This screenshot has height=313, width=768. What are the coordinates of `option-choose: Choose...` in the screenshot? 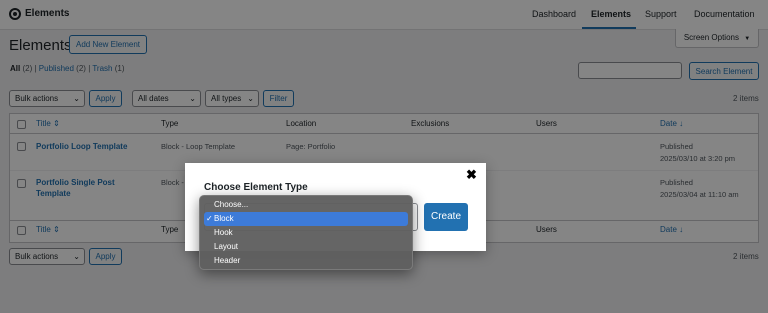 It's located at (306, 205).